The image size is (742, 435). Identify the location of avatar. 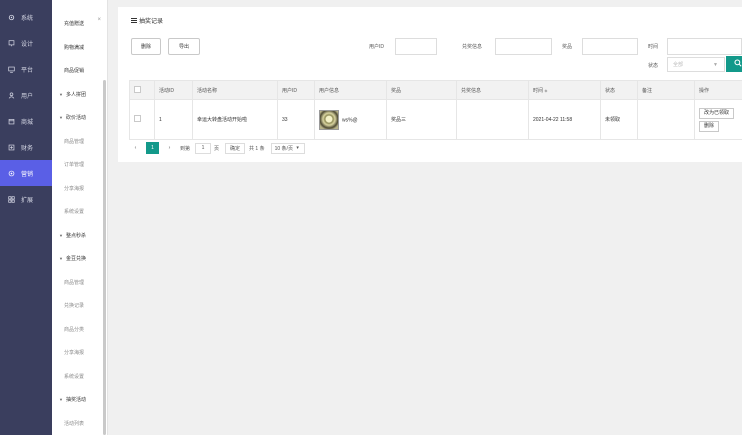
(329, 119).